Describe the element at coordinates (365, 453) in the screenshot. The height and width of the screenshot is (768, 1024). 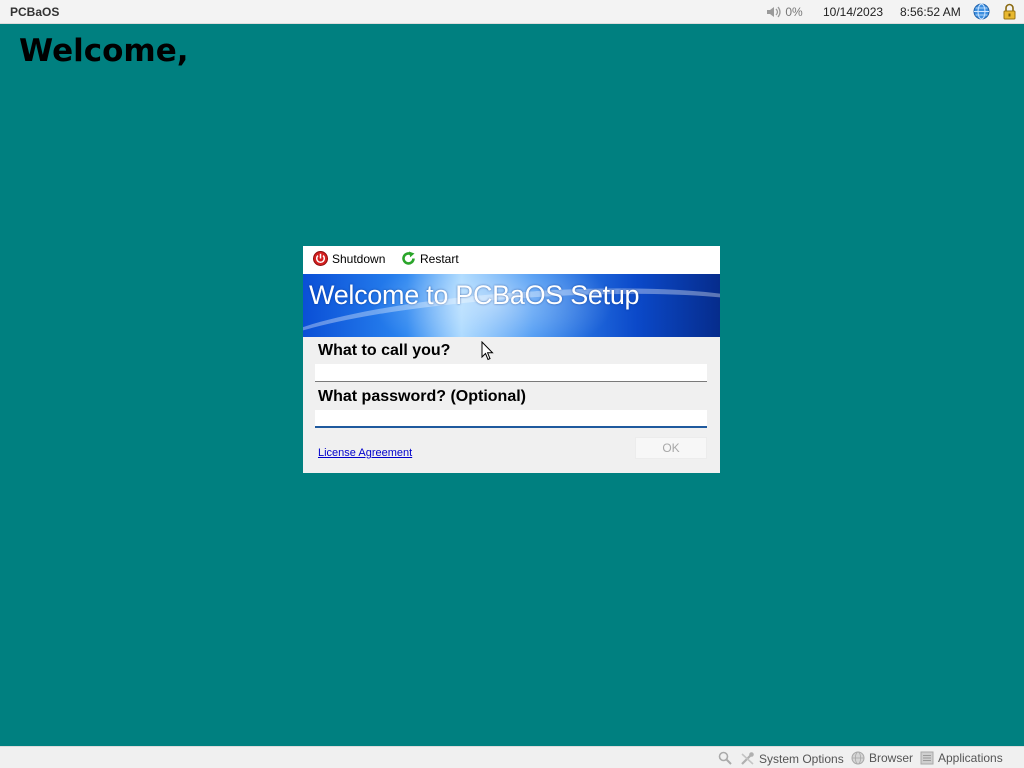
I see `license-agreement-link: License Agreement` at that location.